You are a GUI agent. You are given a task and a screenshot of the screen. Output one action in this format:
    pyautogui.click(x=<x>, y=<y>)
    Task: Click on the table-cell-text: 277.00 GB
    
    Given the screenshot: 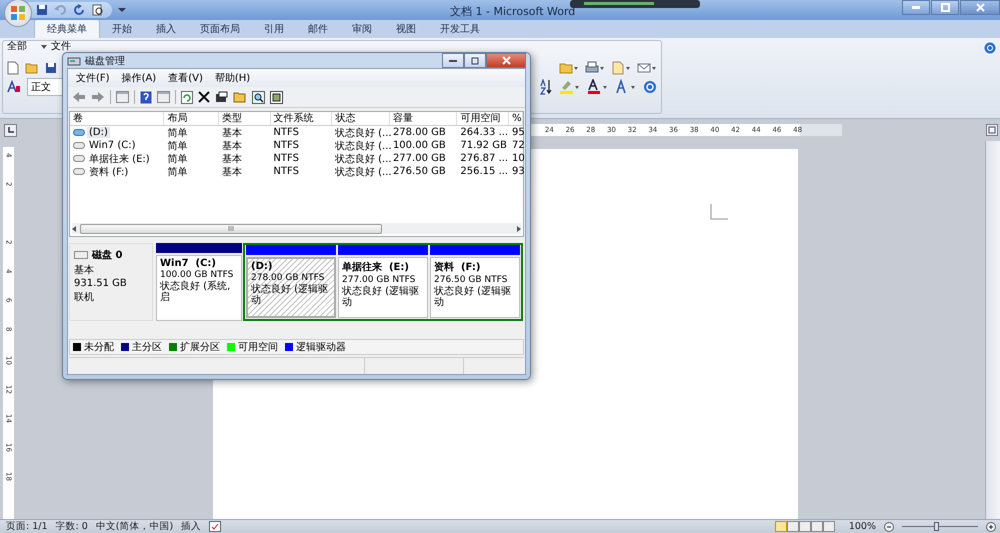 What is the action you would take?
    pyautogui.click(x=419, y=158)
    